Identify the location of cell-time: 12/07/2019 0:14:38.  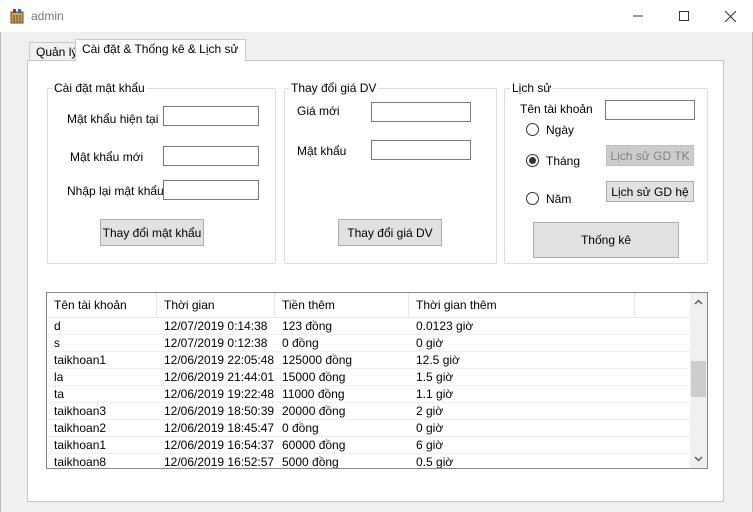
(216, 326).